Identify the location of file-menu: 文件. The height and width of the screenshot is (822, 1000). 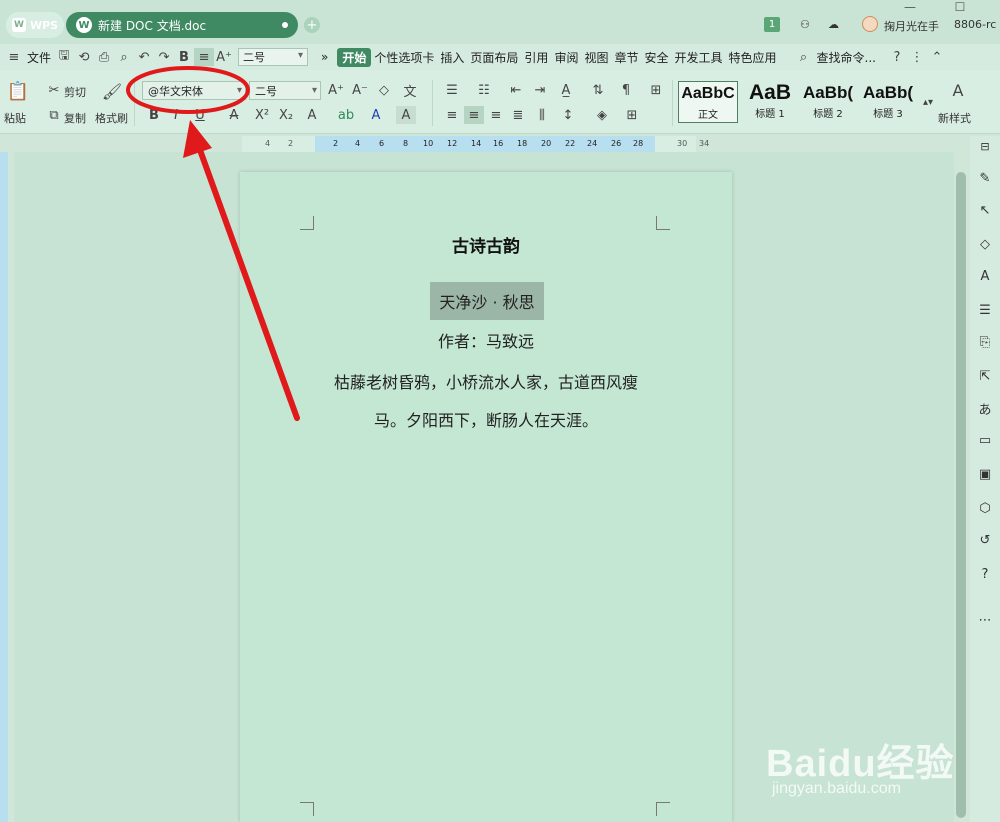
(39, 57).